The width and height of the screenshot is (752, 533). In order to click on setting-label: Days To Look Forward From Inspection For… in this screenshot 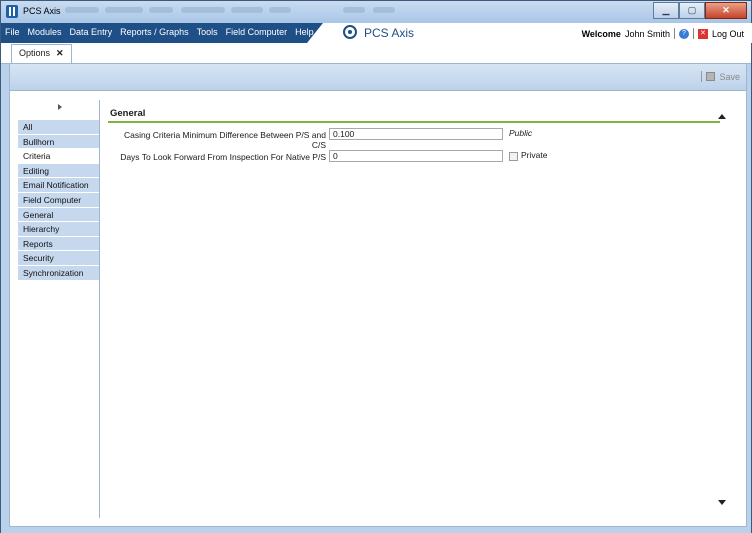, I will do `click(223, 157)`.